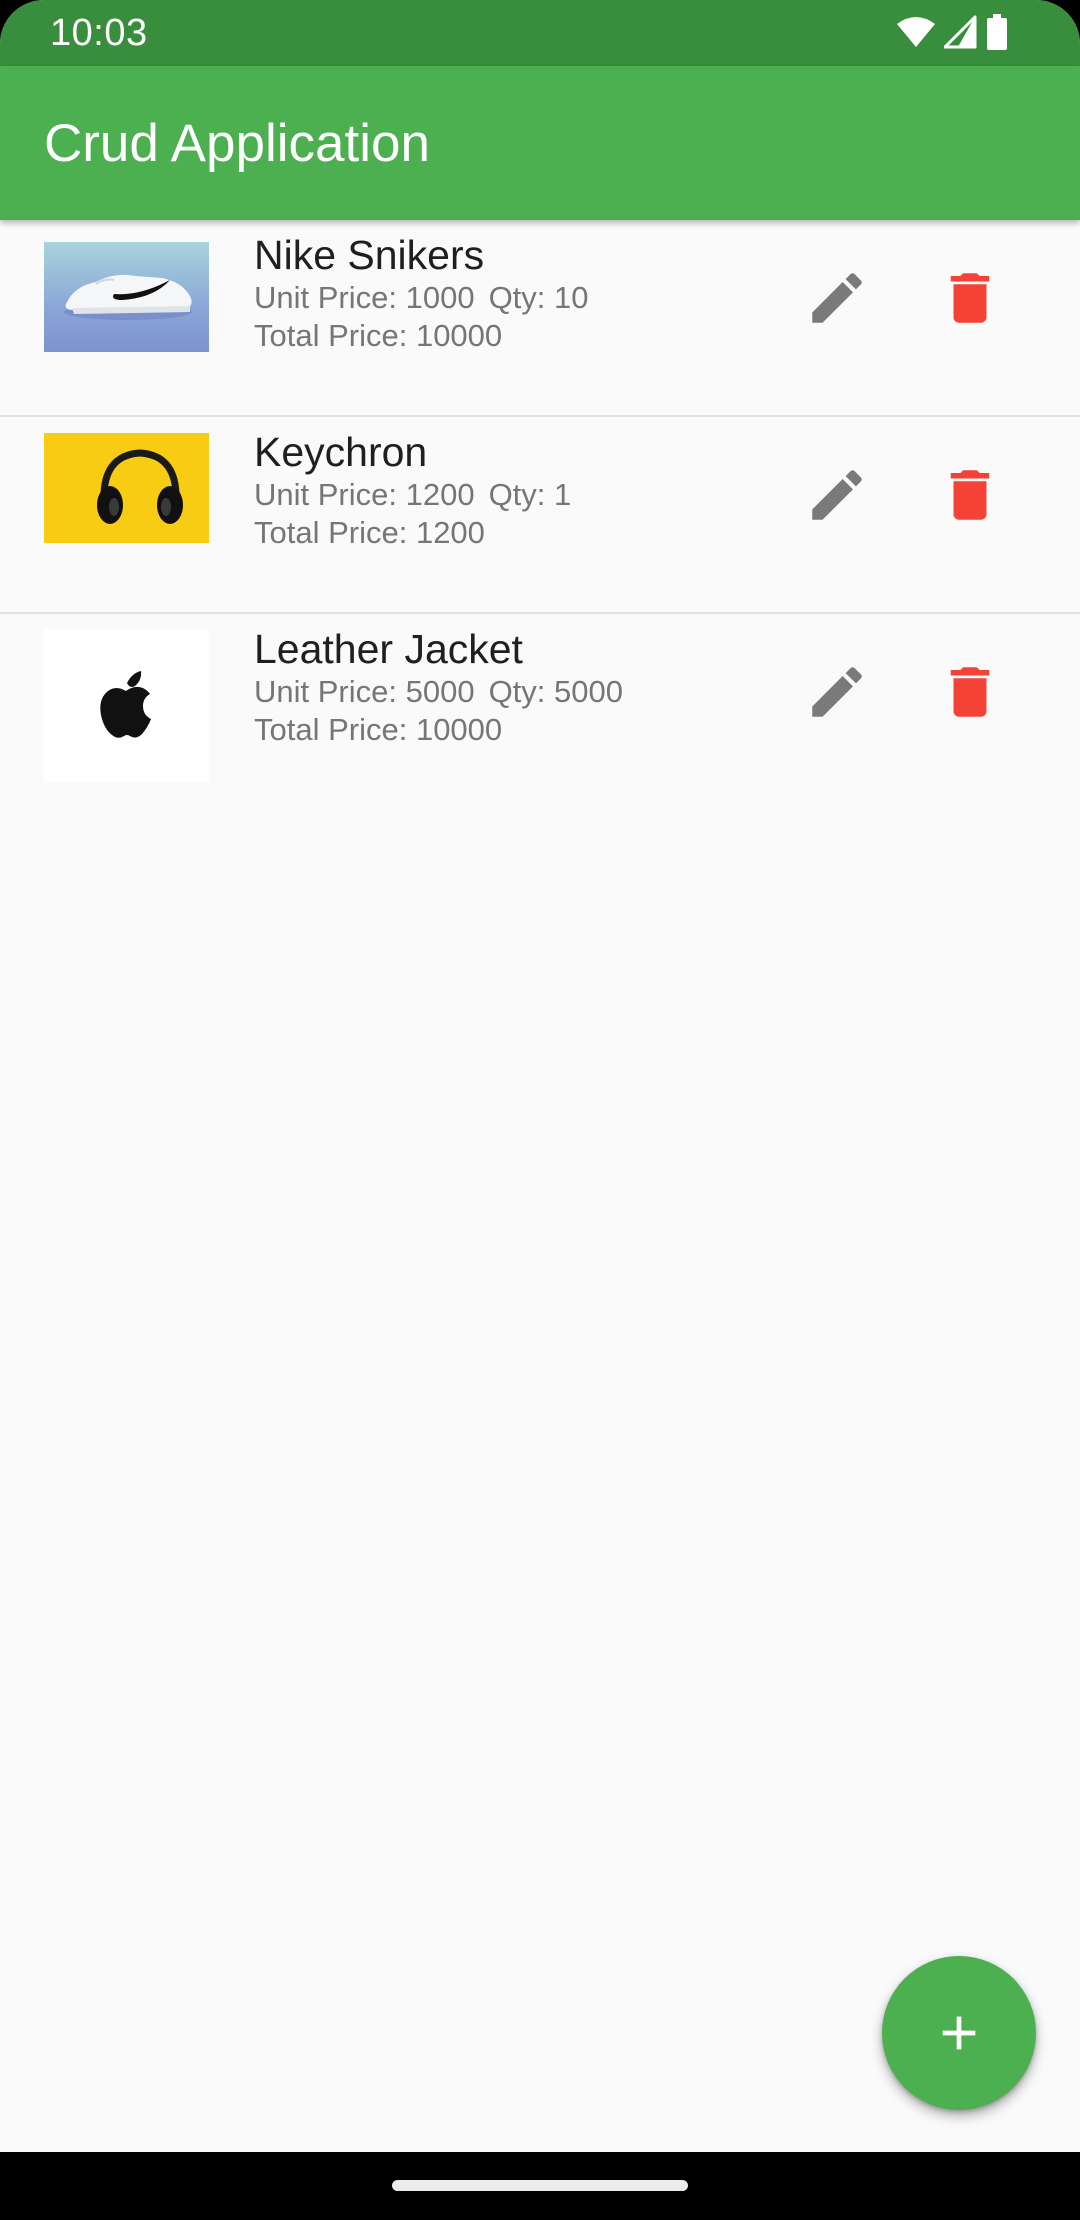 This screenshot has height=2220, width=1080. Describe the element at coordinates (341, 452) in the screenshot. I see `product-name: Keychron` at that location.